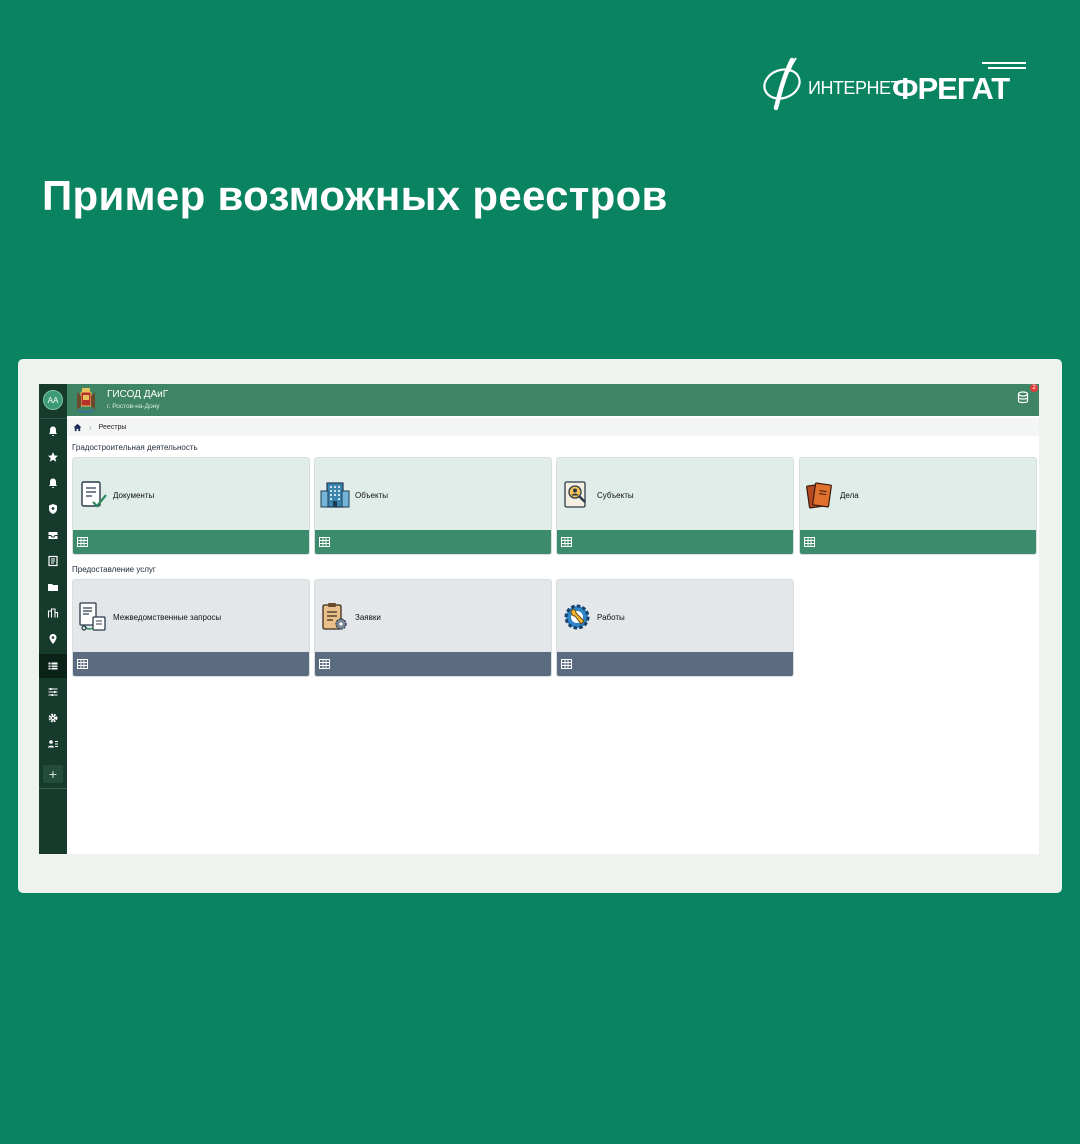 This screenshot has width=1080, height=1144. What do you see at coordinates (335, 495) in the screenshot?
I see `building-icon` at bounding box center [335, 495].